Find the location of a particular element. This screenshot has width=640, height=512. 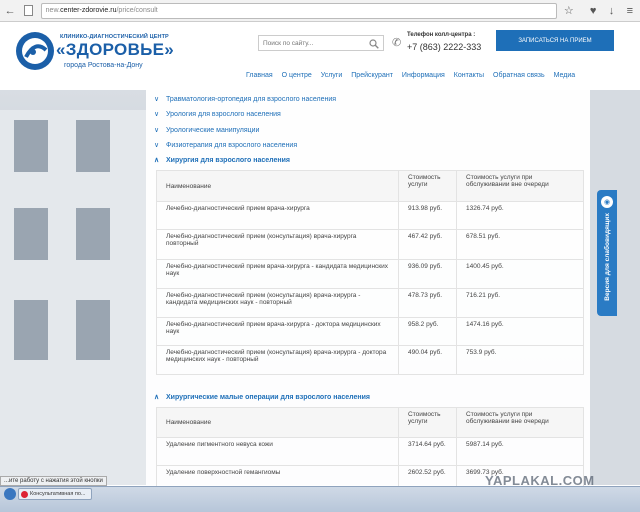

service-priority-price: 678.51 руб. is located at coordinates (520, 244).